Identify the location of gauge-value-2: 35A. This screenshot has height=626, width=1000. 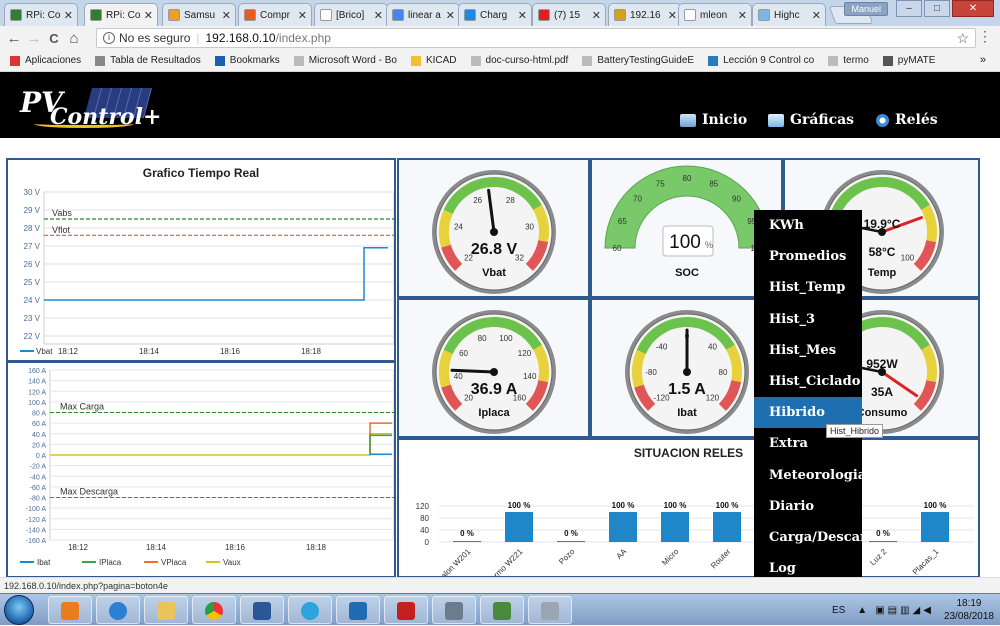
(882, 392).